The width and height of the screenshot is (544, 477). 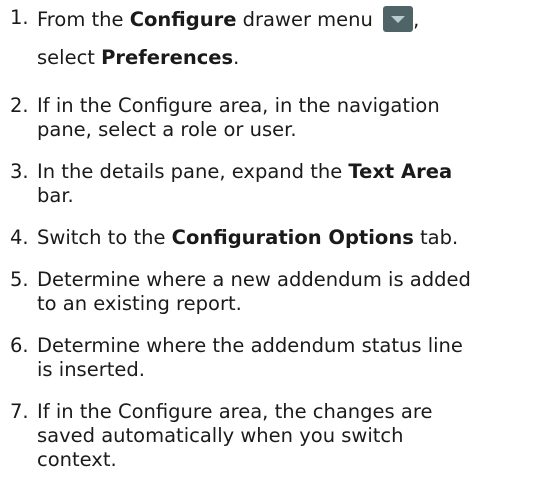 I want to click on step-number: 6., so click(x=19, y=345).